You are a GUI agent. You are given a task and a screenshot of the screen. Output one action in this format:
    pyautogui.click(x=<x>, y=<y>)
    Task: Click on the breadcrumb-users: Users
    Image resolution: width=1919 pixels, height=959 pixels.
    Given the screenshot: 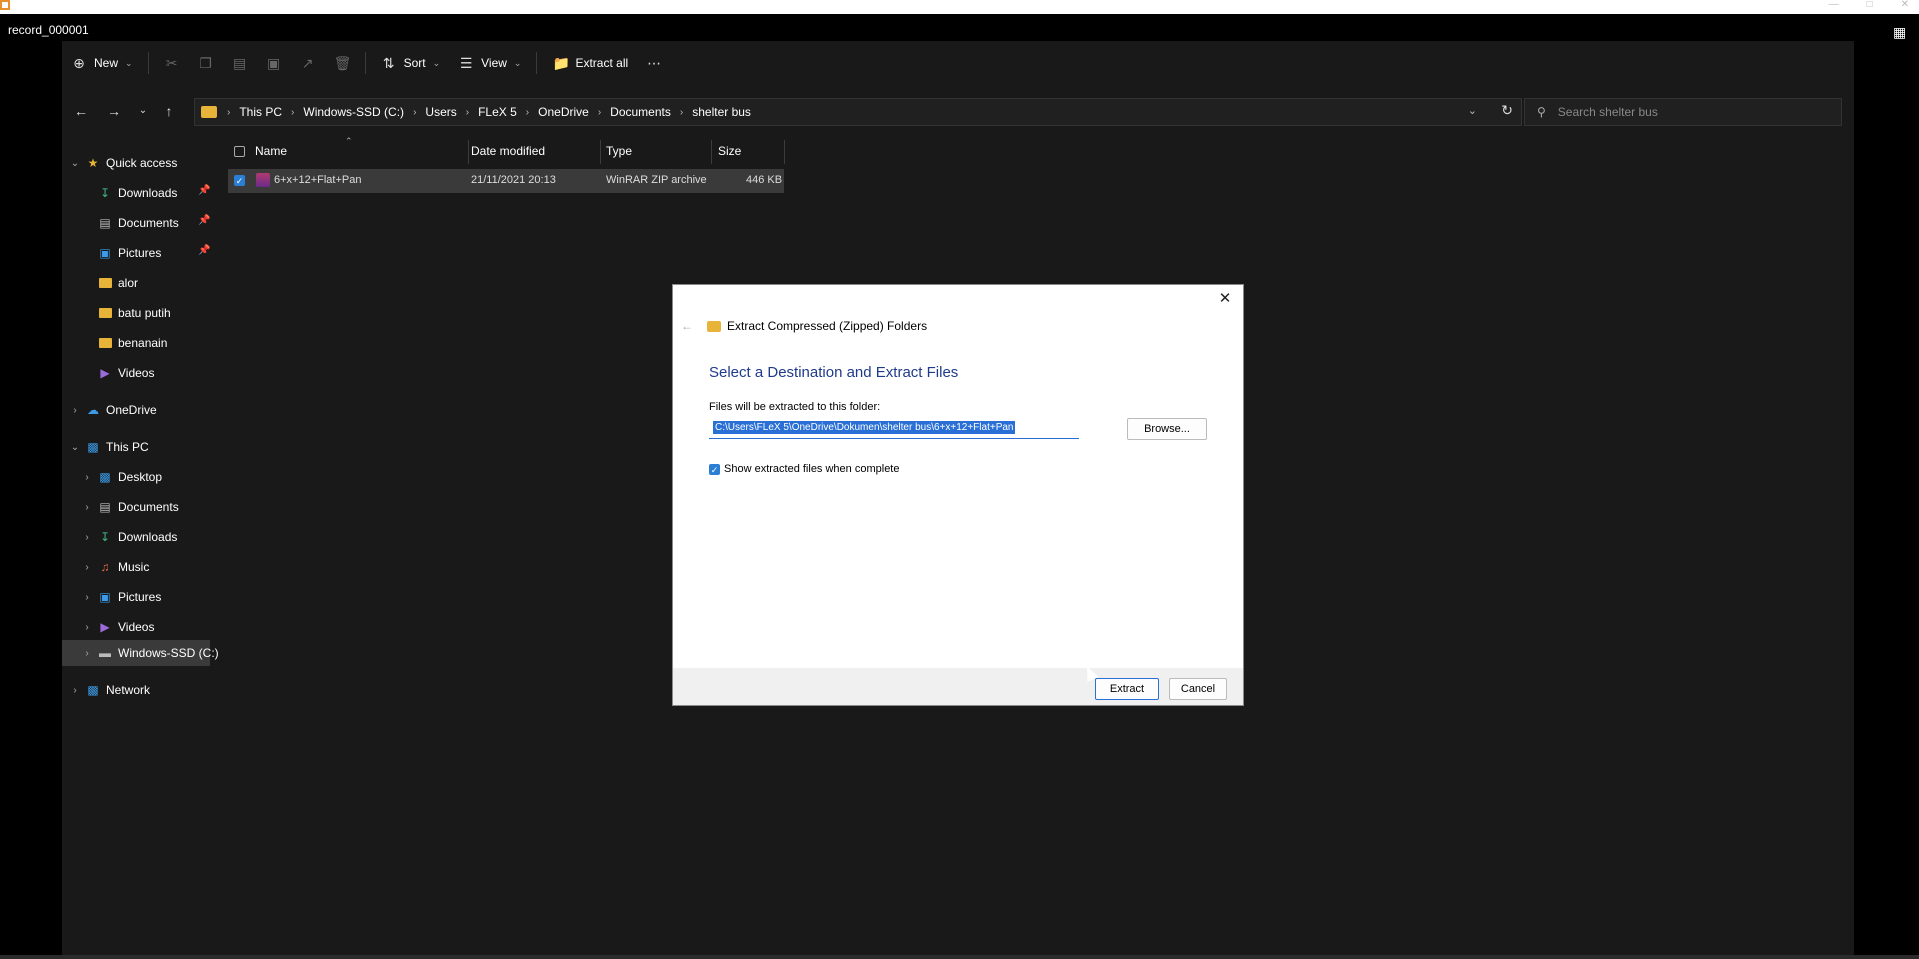 What is the action you would take?
    pyautogui.click(x=440, y=112)
    